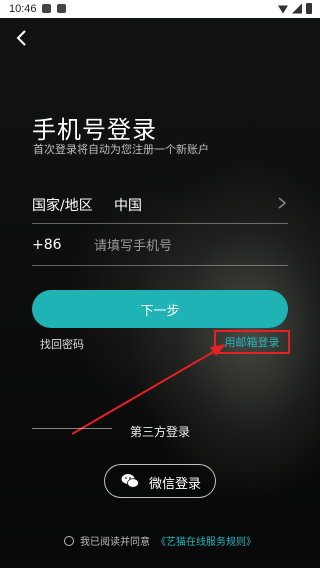  I want to click on country-code: +86, so click(47, 245).